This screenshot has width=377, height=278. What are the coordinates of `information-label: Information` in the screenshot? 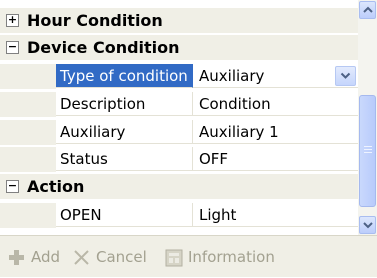 It's located at (231, 257).